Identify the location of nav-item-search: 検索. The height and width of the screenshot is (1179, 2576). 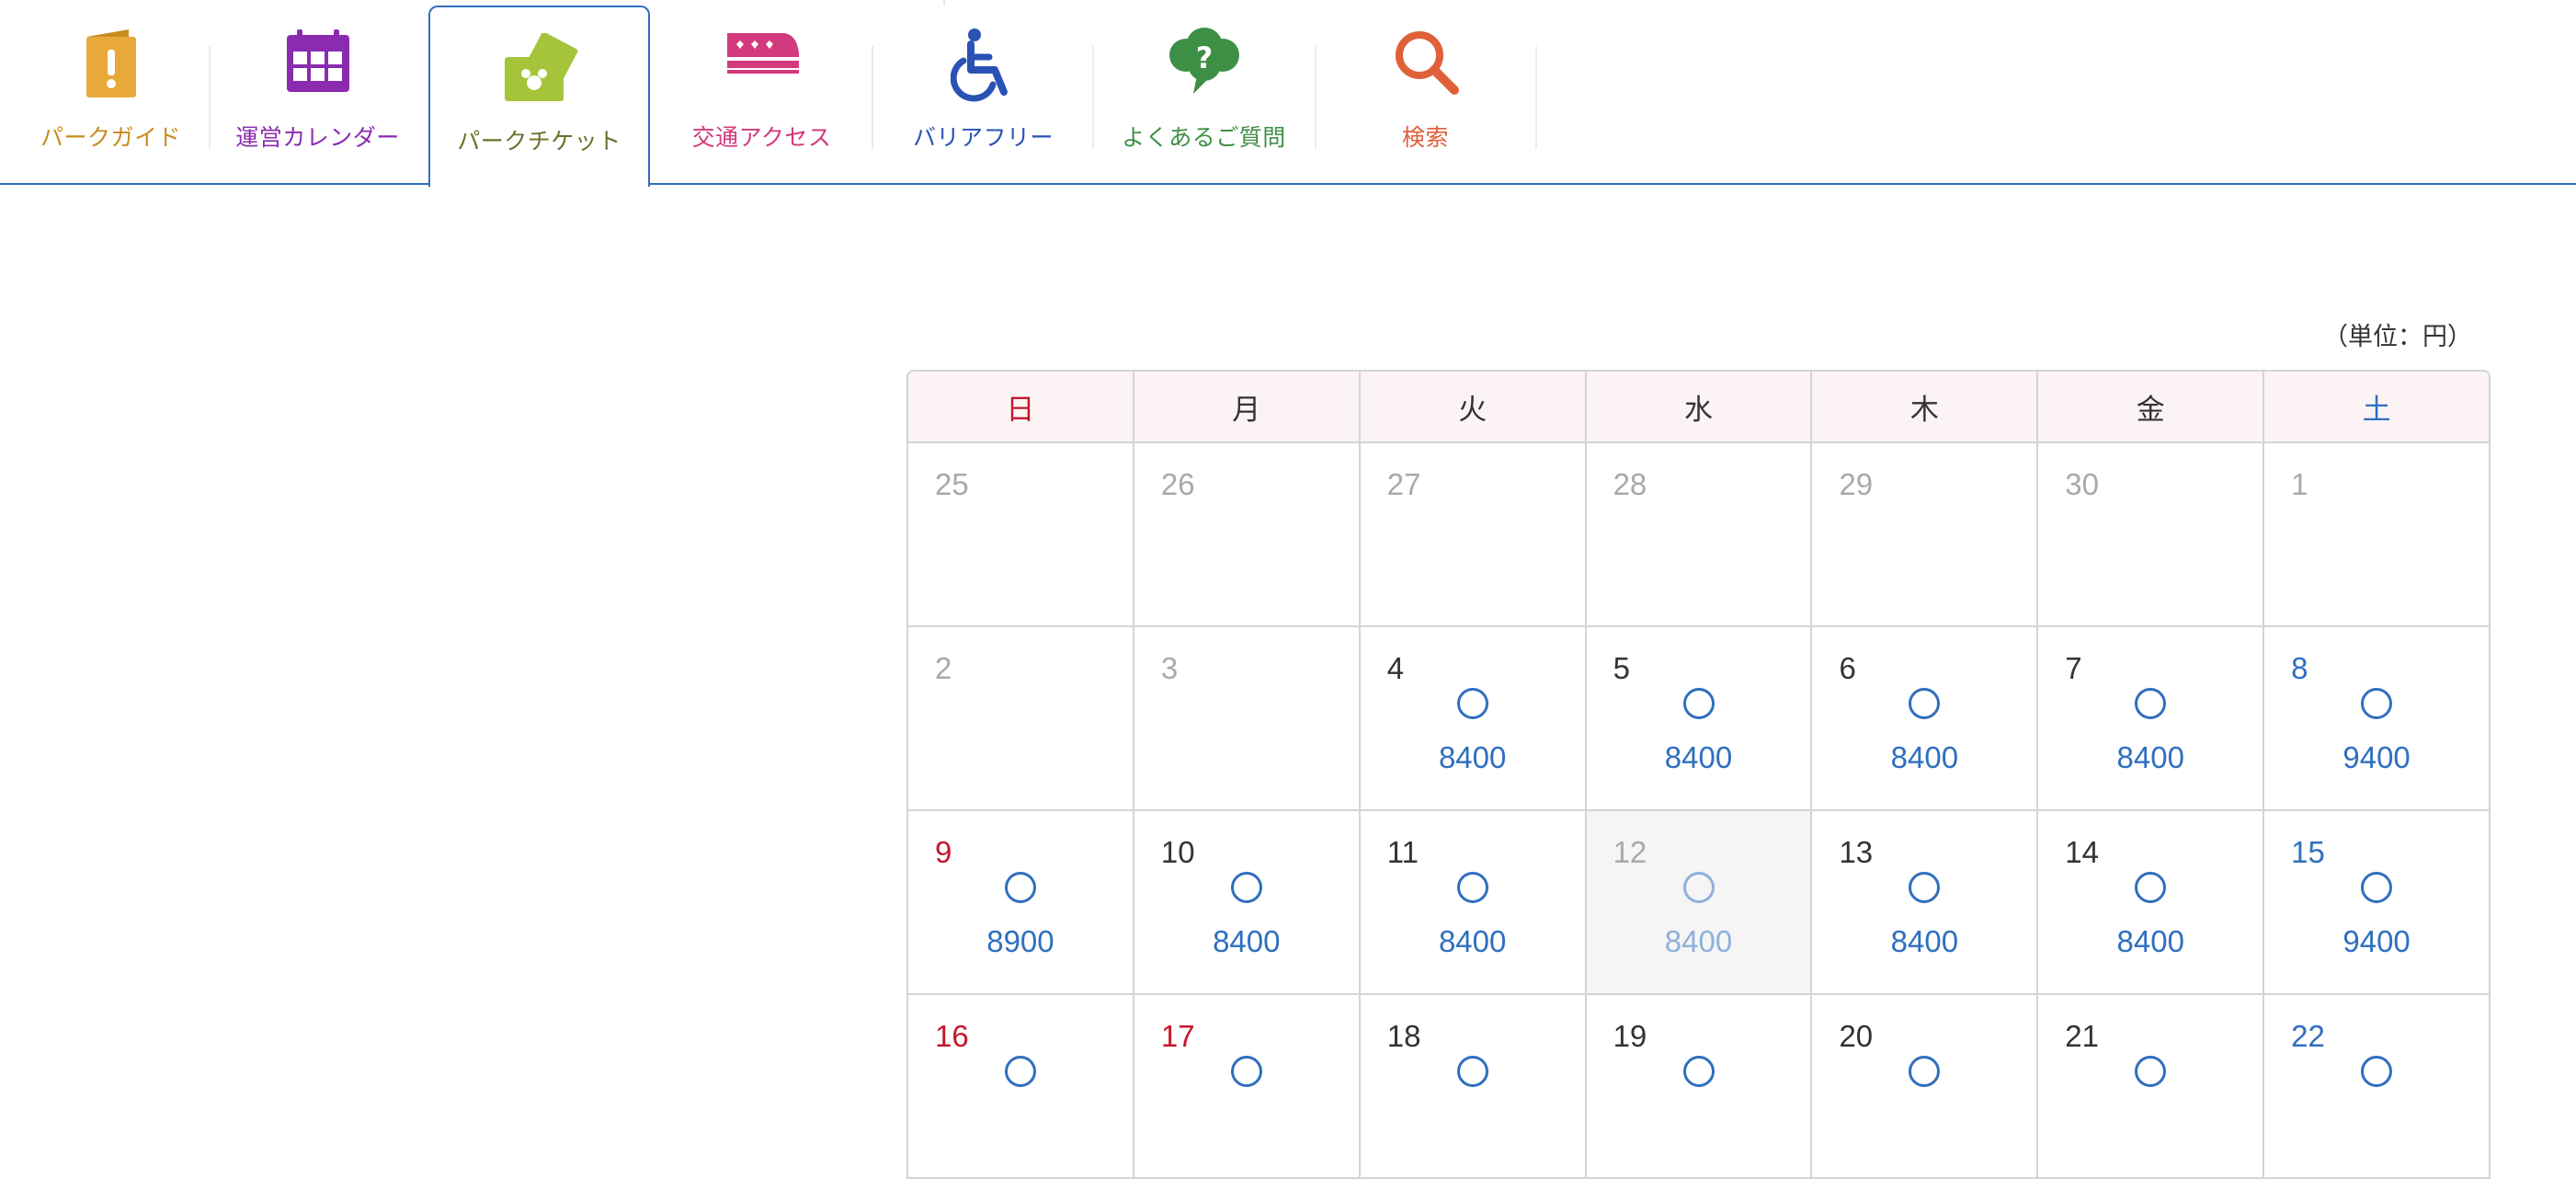
(1425, 92).